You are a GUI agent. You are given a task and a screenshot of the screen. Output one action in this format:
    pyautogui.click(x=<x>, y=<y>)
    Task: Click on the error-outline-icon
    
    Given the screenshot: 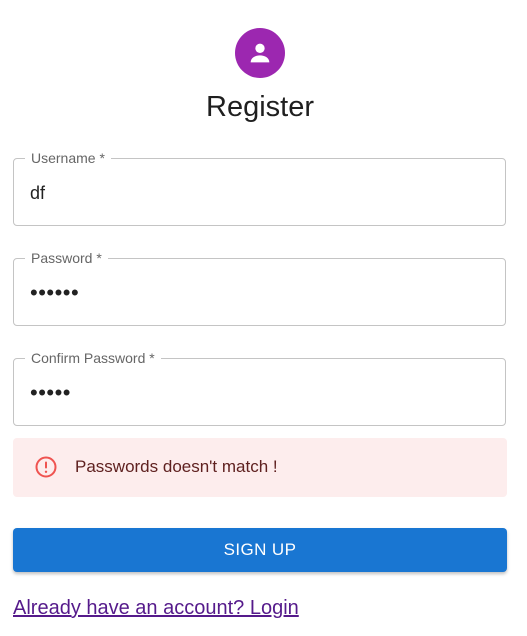 What is the action you would take?
    pyautogui.click(x=46, y=467)
    